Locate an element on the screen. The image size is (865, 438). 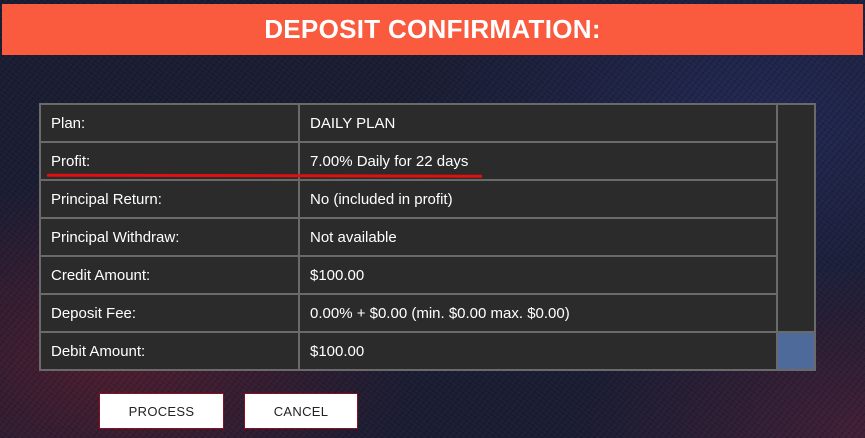
table-row-credit-amount: Credit Amount: $100.00 is located at coordinates (427, 275).